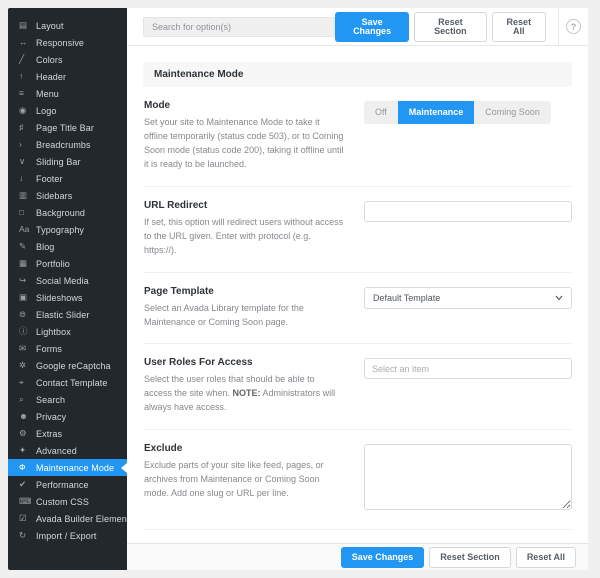 This screenshot has width=600, height=578. What do you see at coordinates (239, 26) in the screenshot?
I see `search-input` at bounding box center [239, 26].